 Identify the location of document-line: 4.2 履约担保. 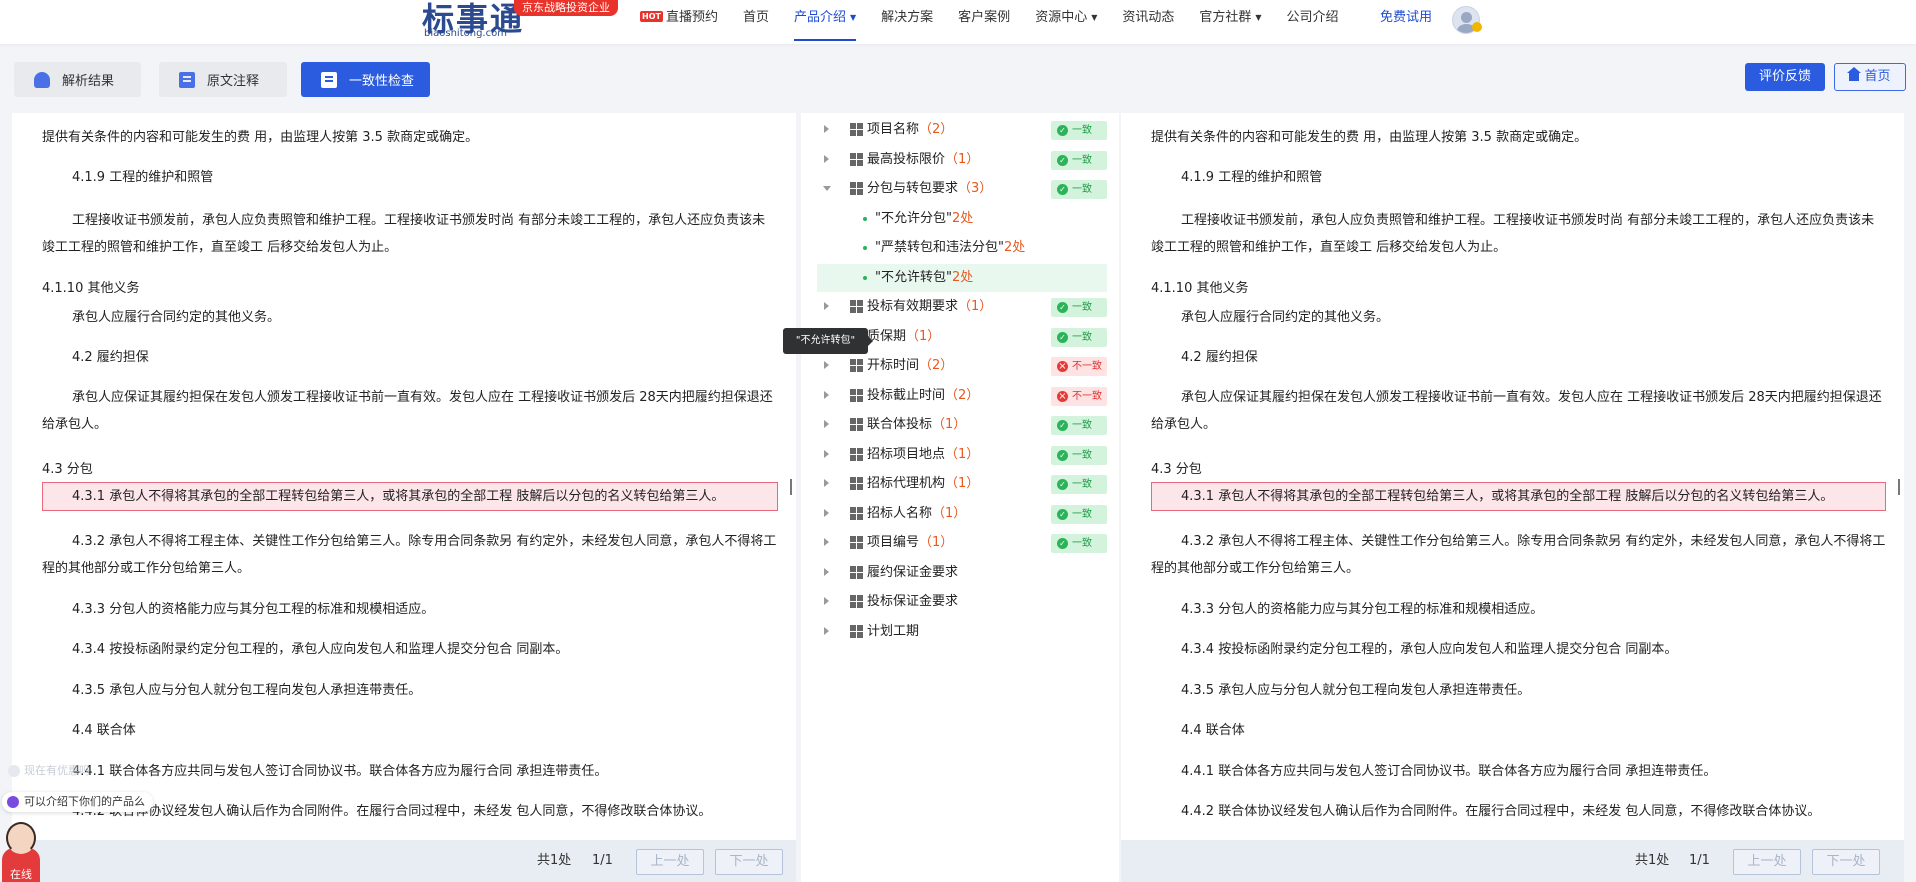
(1219, 357).